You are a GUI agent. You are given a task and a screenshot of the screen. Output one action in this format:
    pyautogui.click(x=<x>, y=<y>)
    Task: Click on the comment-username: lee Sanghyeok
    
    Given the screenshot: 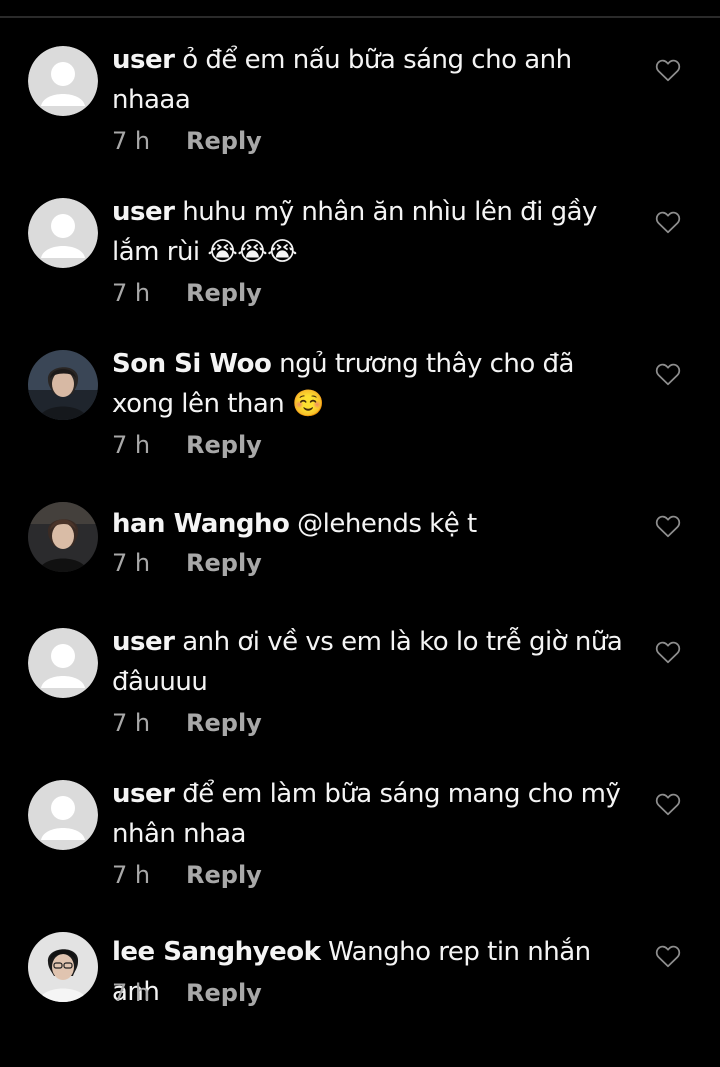 What is the action you would take?
    pyautogui.click(x=216, y=952)
    